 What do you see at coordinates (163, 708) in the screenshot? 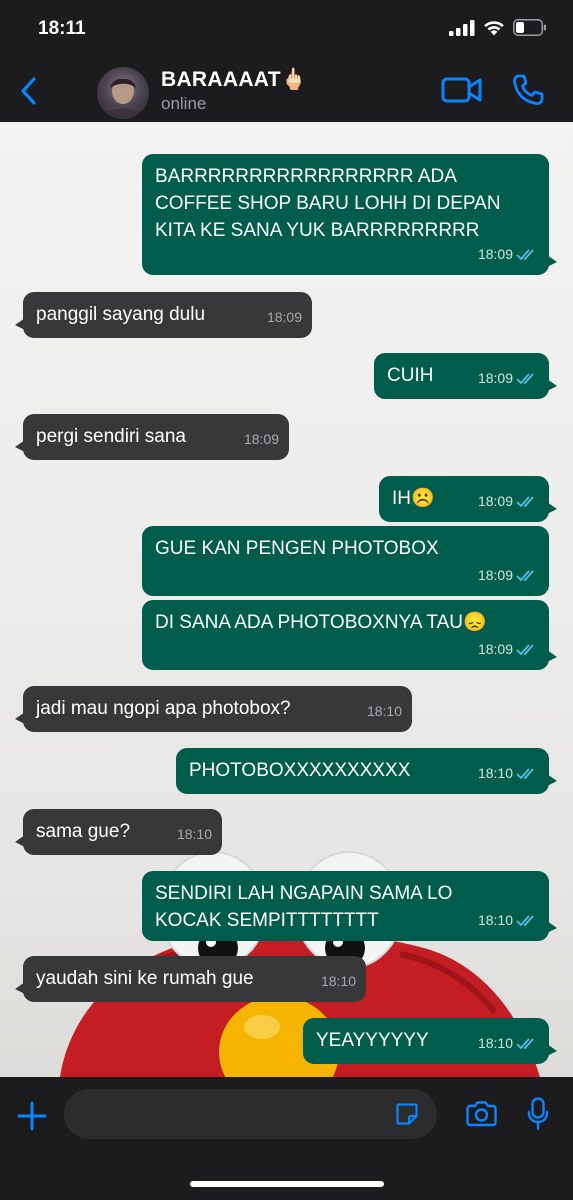
I see `message-text: jadi mau ngopi apa photobox?` at bounding box center [163, 708].